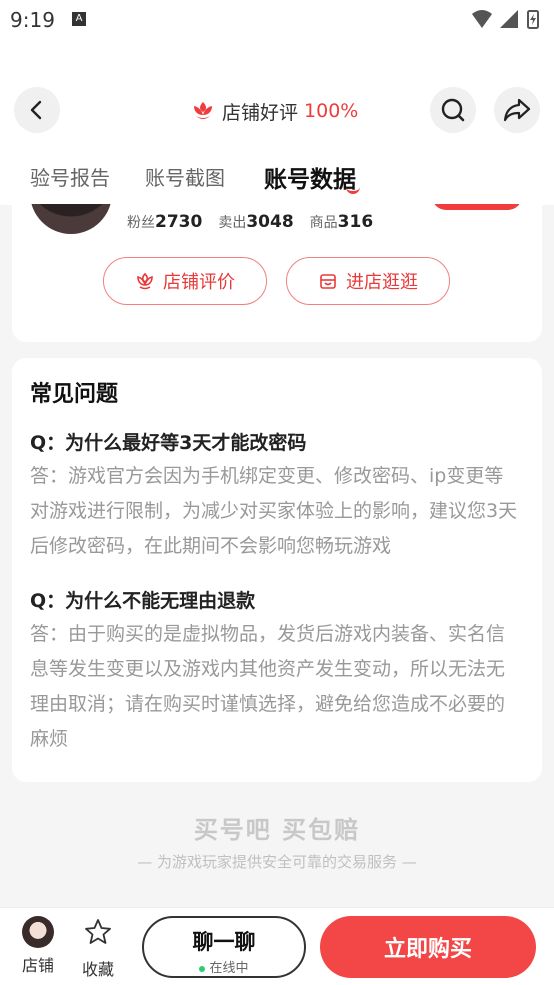 The image size is (554, 985). Describe the element at coordinates (38, 932) in the screenshot. I see `shop-avatar-small` at that location.